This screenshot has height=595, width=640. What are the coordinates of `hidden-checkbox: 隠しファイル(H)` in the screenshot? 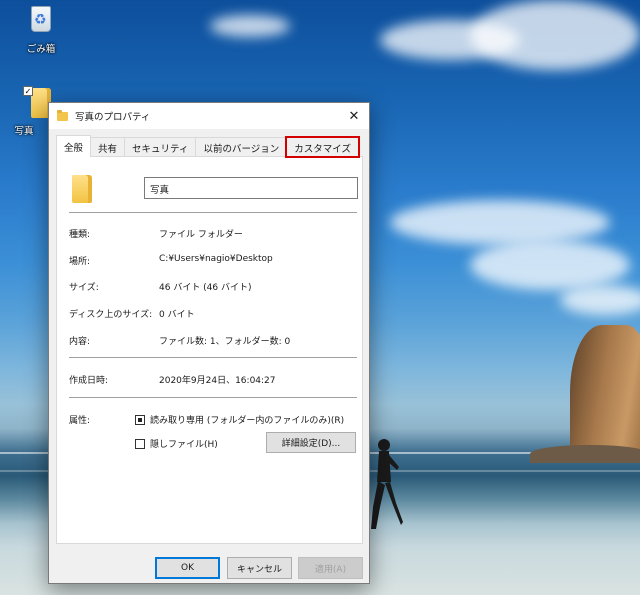 It's located at (176, 443).